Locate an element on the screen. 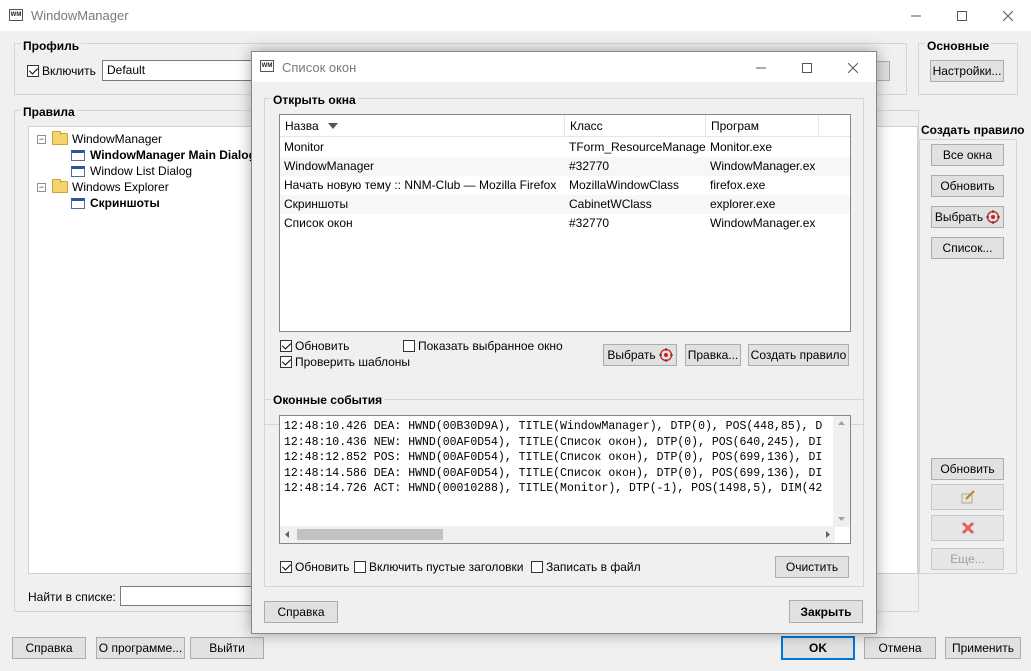  minimize-button is located at coordinates (916, 15).